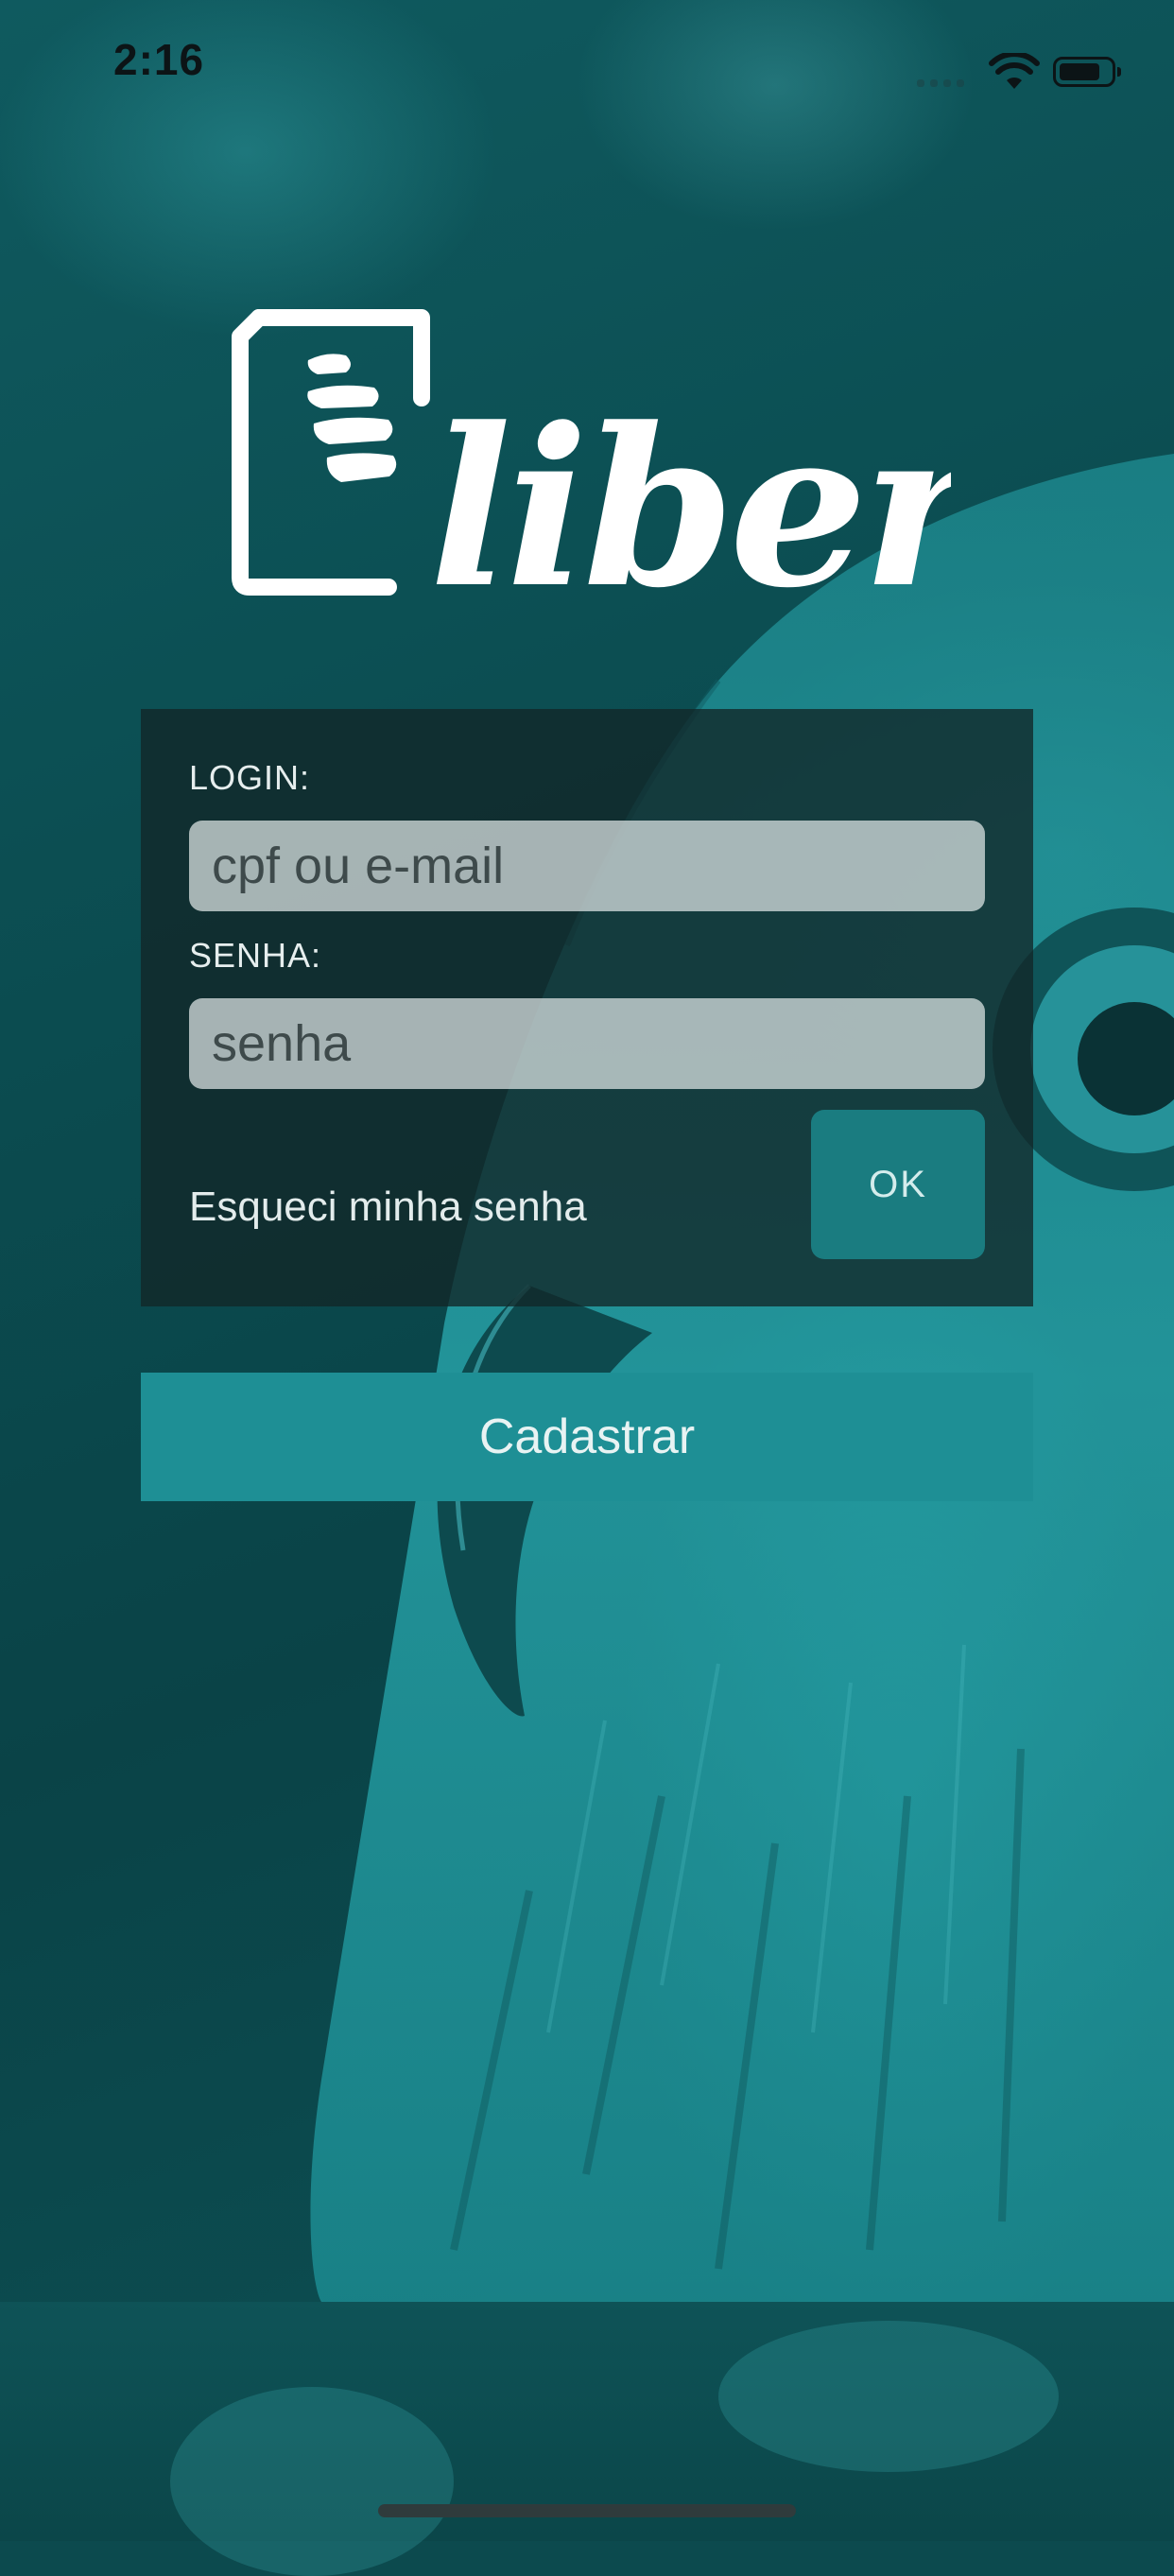 The width and height of the screenshot is (1174, 2576). What do you see at coordinates (159, 59) in the screenshot?
I see `status-time: 2:16` at bounding box center [159, 59].